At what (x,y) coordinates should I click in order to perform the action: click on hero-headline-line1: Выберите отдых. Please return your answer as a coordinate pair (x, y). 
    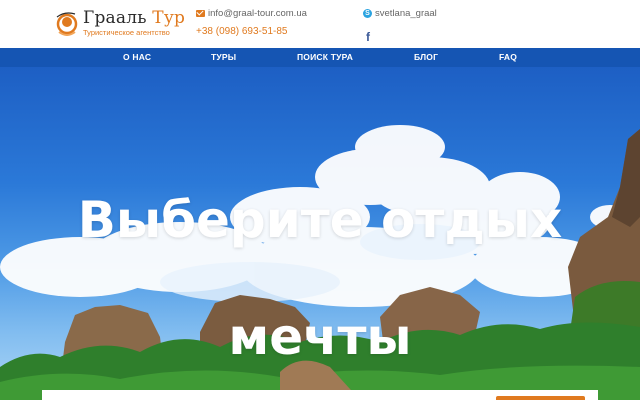
    Looking at the image, I should click on (320, 220).